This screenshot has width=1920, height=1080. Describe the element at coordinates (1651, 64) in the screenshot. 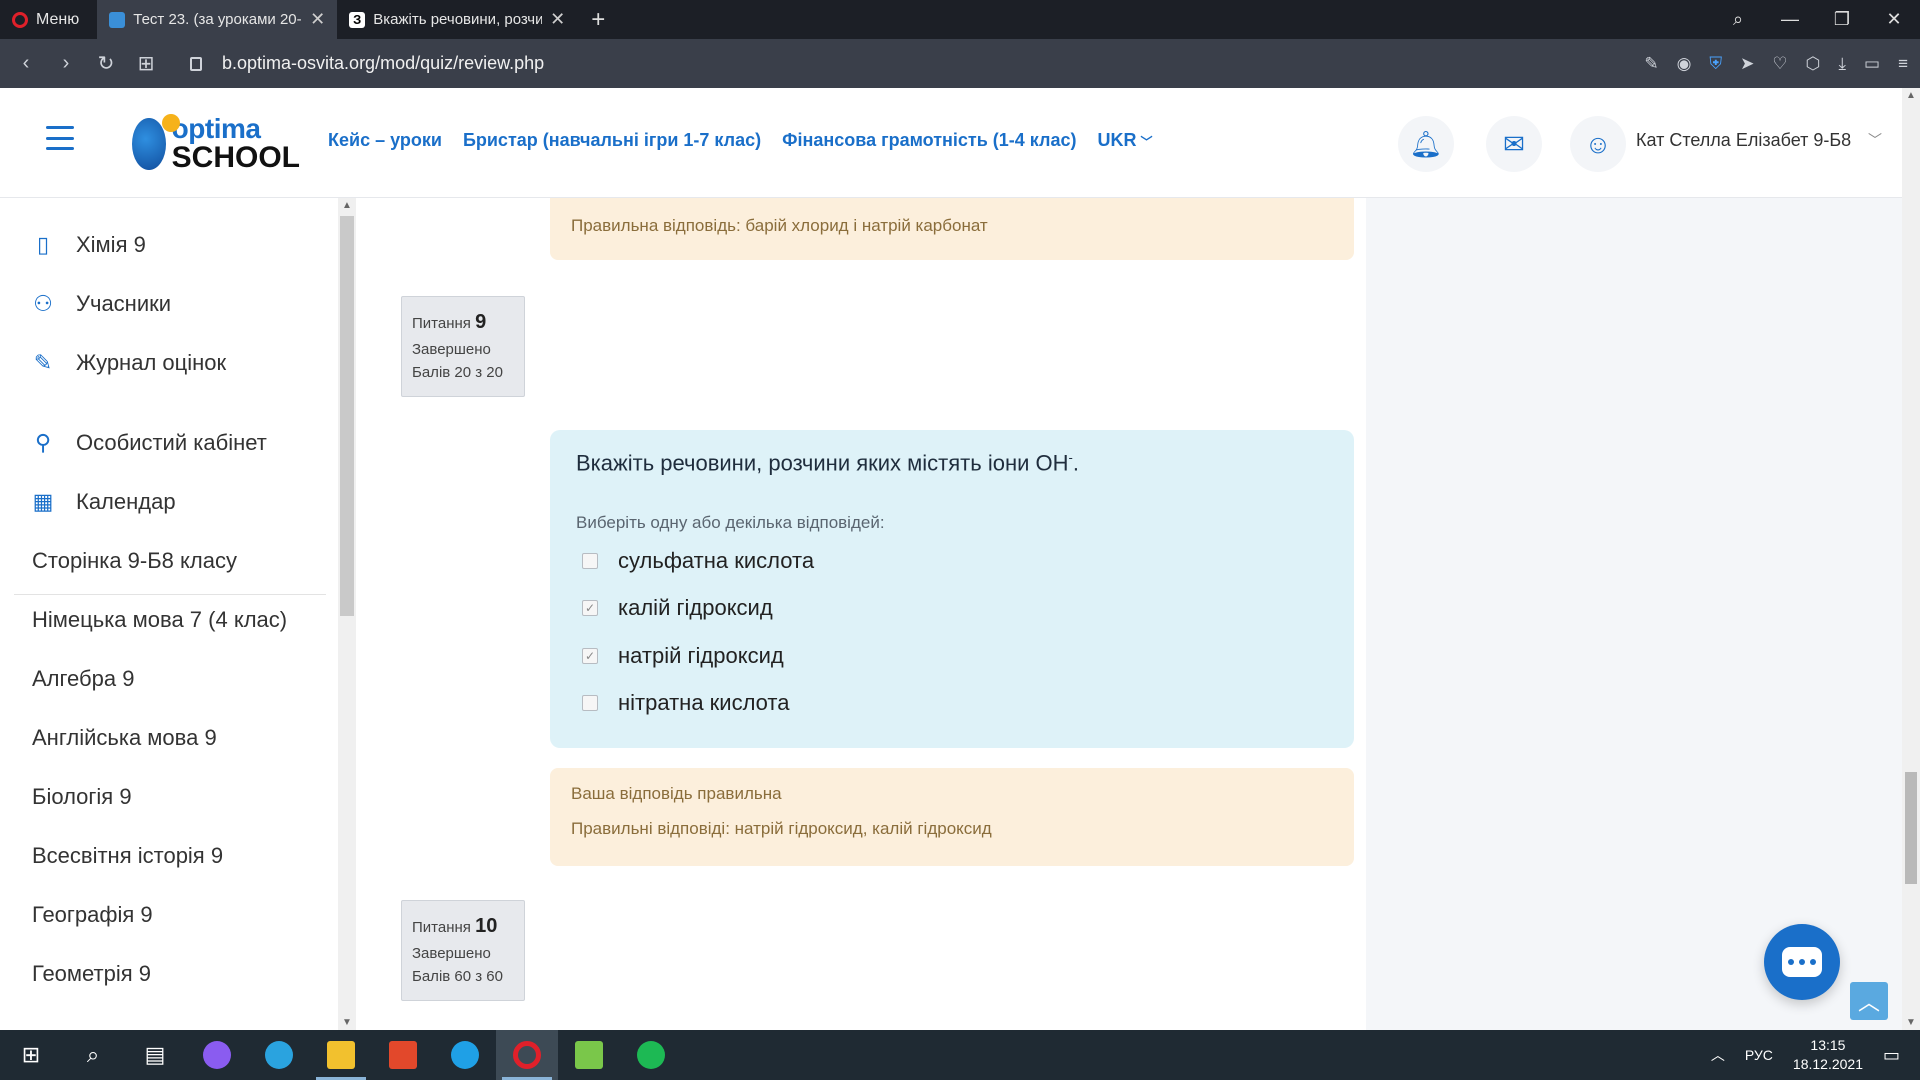

I see `snapshot-edit-icon: ✎` at that location.